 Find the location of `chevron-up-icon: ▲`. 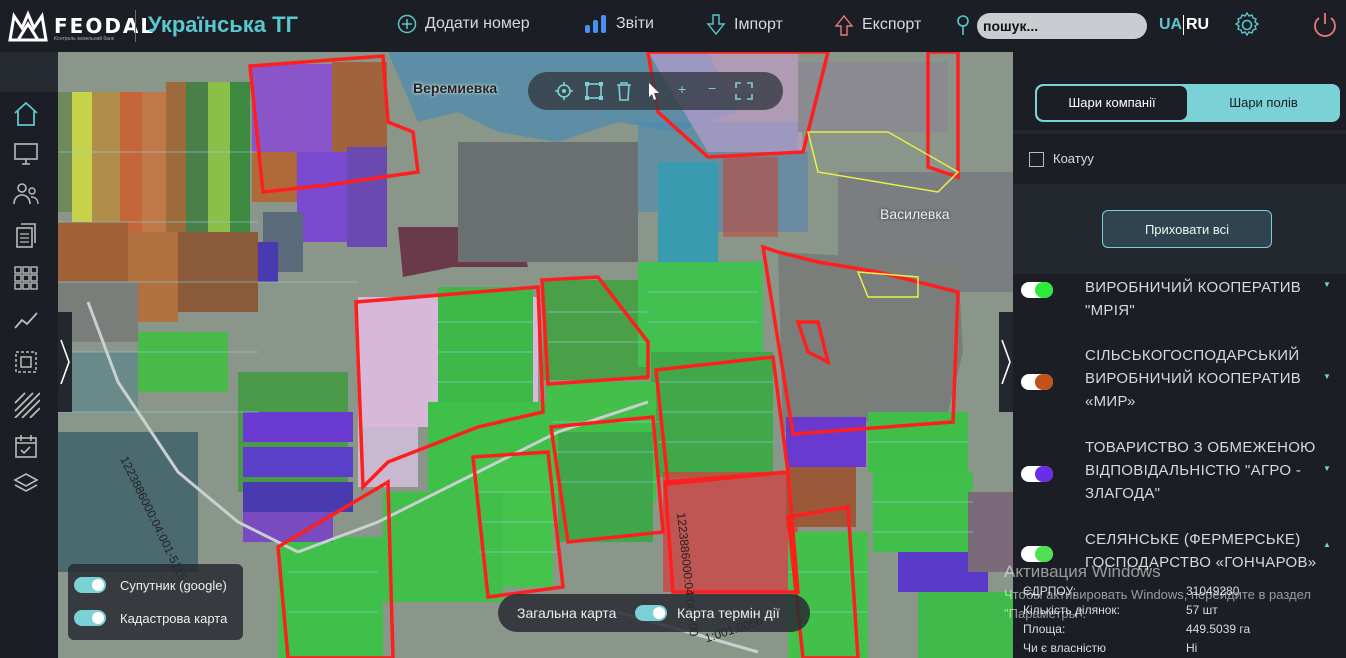

chevron-up-icon: ▲ is located at coordinates (1327, 544).